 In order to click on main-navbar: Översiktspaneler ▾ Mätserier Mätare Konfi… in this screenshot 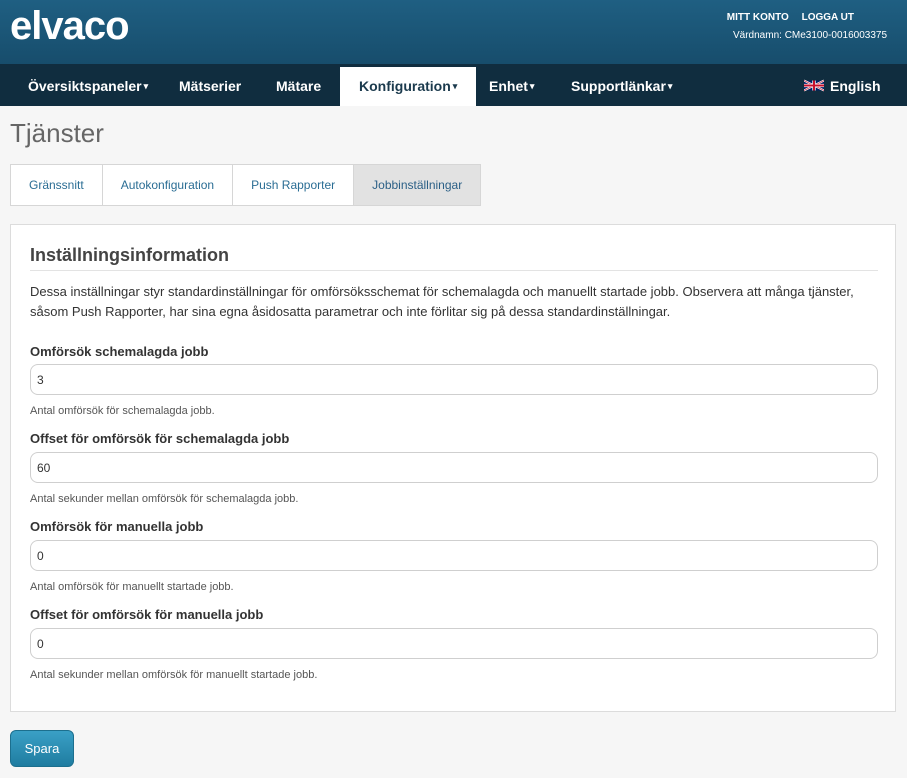, I will do `click(453, 85)`.